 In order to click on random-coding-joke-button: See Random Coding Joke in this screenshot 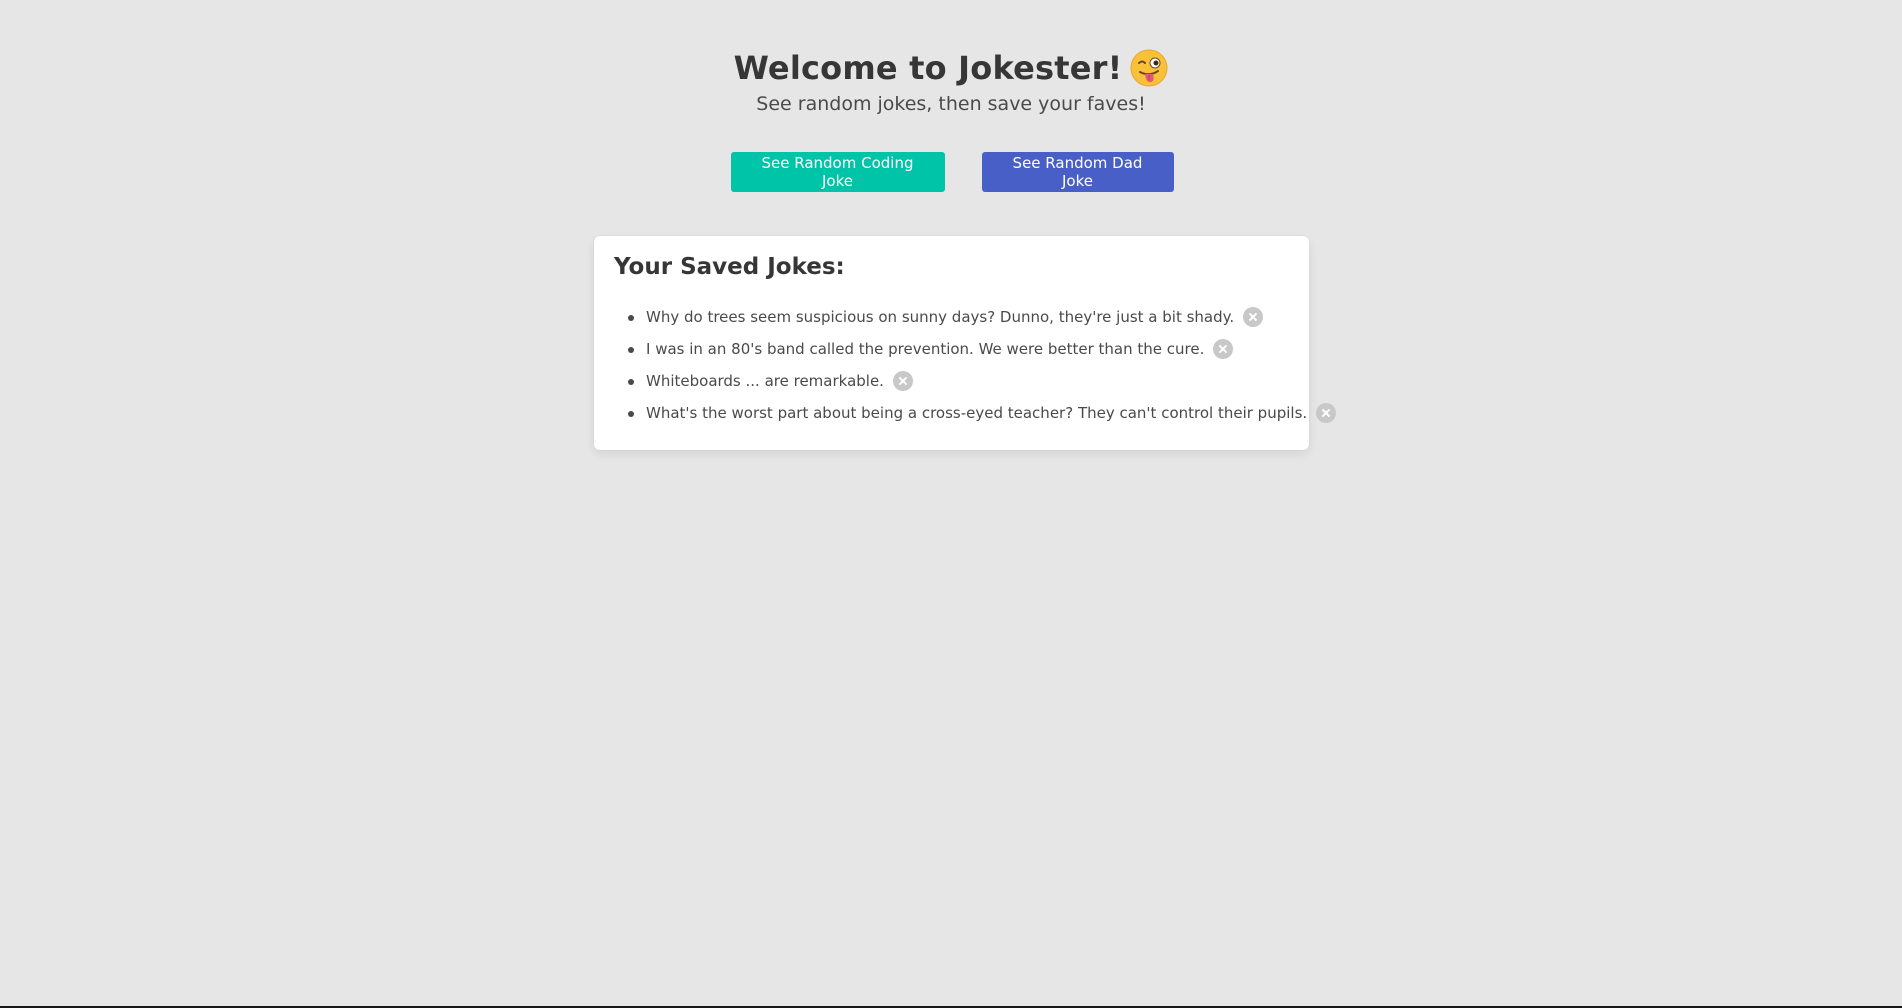, I will do `click(837, 172)`.